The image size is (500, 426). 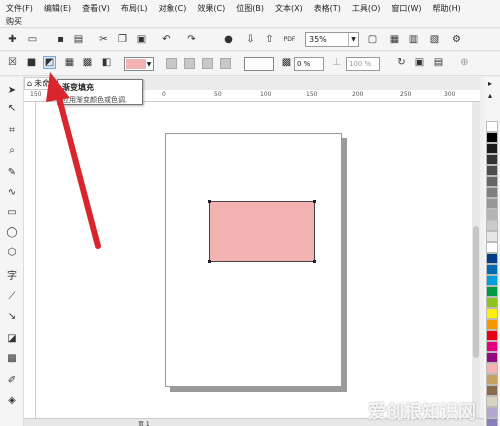 What do you see at coordinates (78, 39) in the screenshot?
I see `print-icon: ▤` at bounding box center [78, 39].